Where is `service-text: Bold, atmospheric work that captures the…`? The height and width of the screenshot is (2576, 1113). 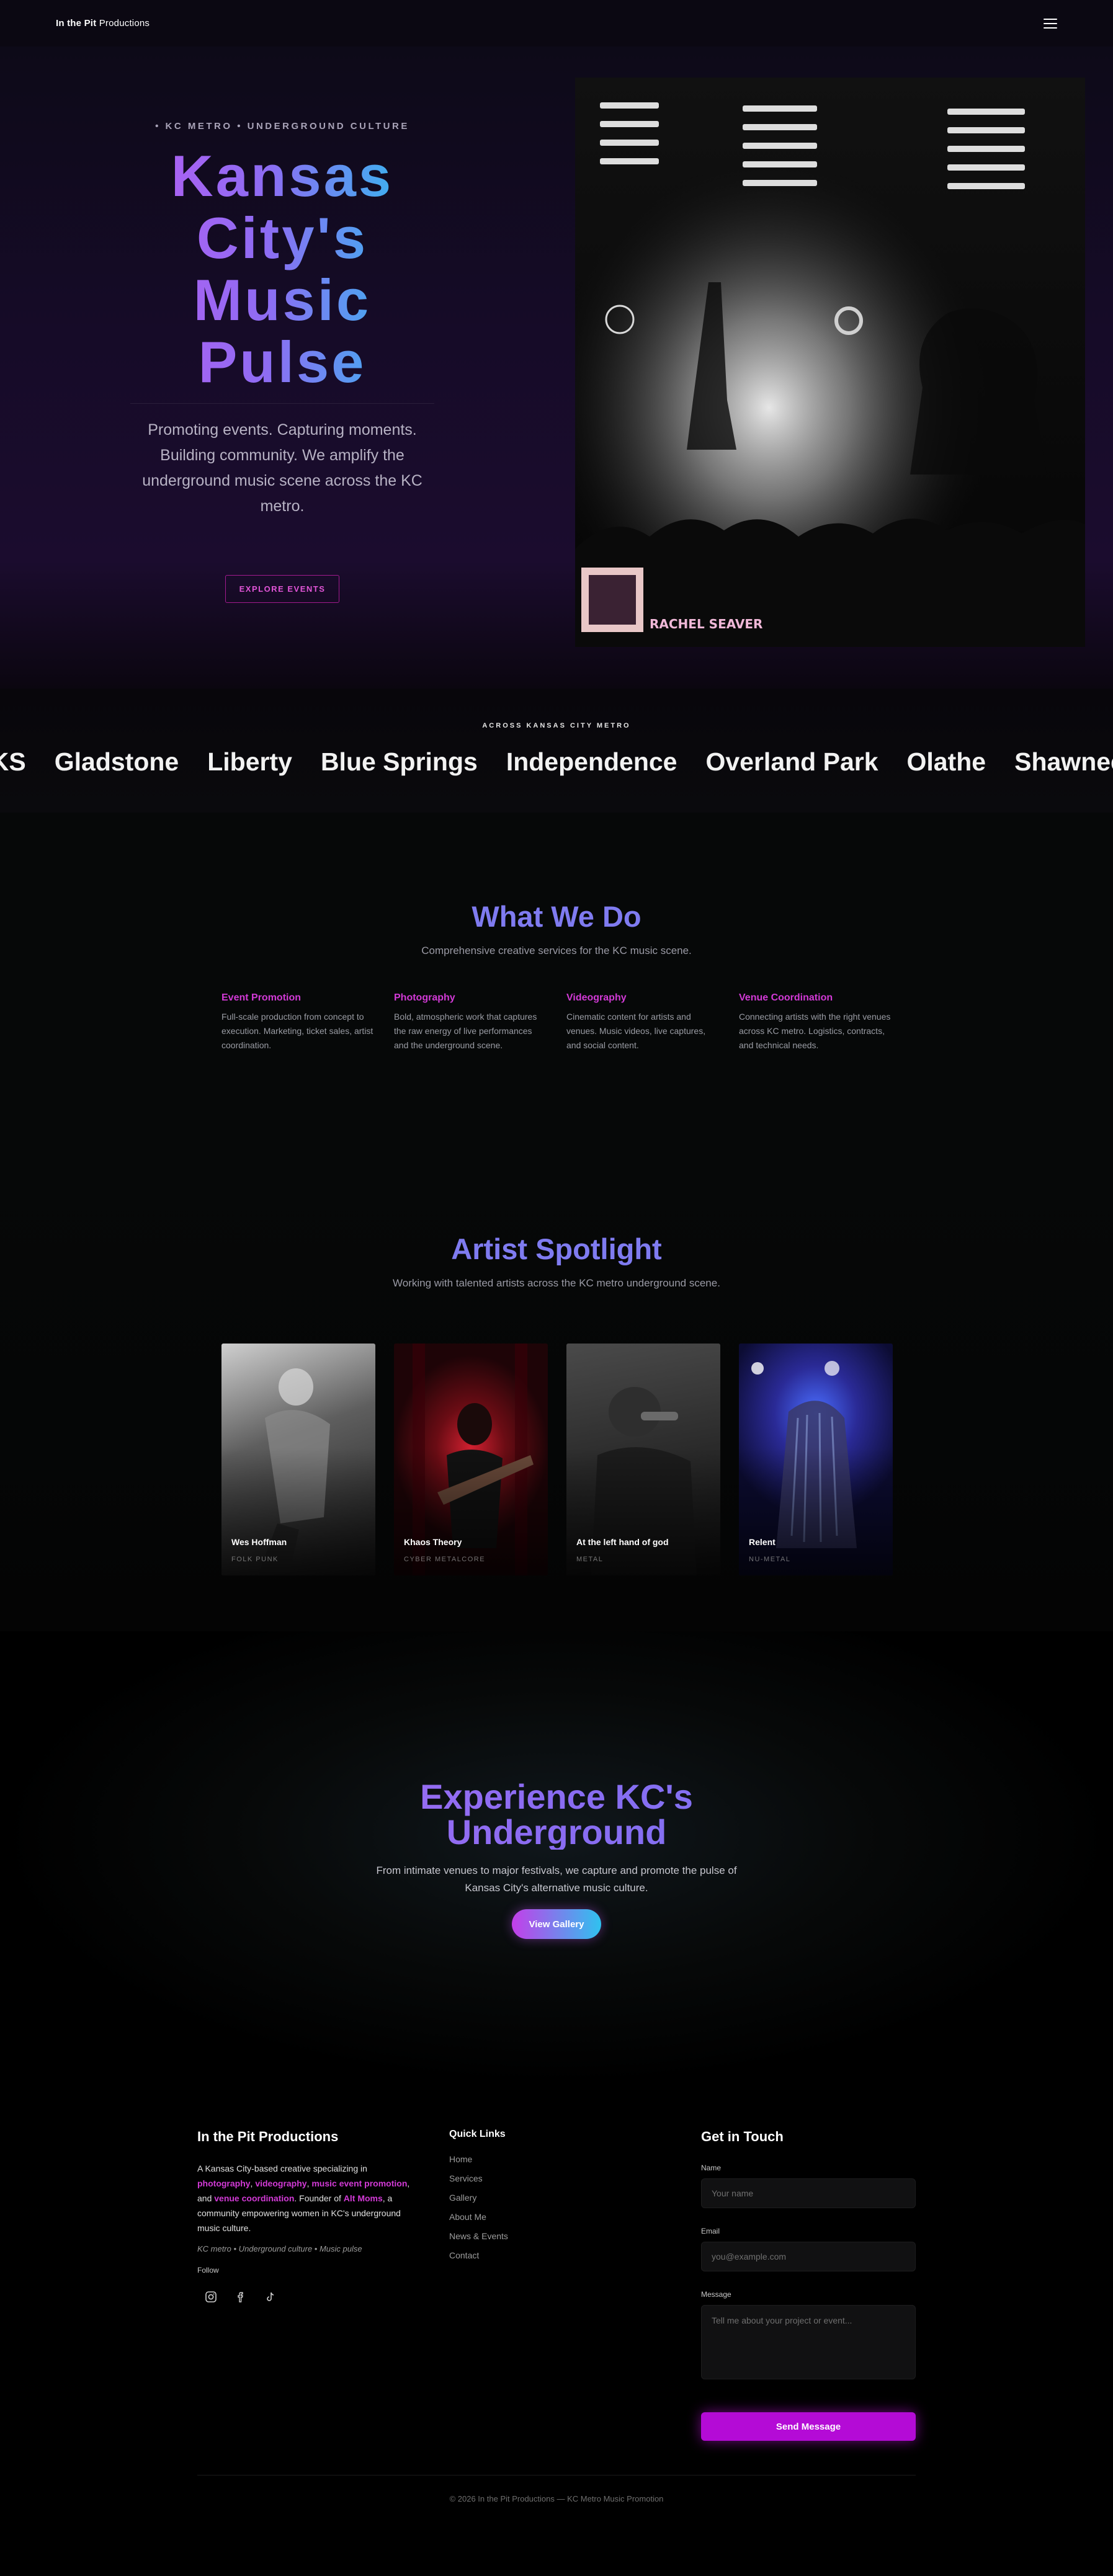
service-text: Bold, atmospheric work that captures the… is located at coordinates (465, 1031).